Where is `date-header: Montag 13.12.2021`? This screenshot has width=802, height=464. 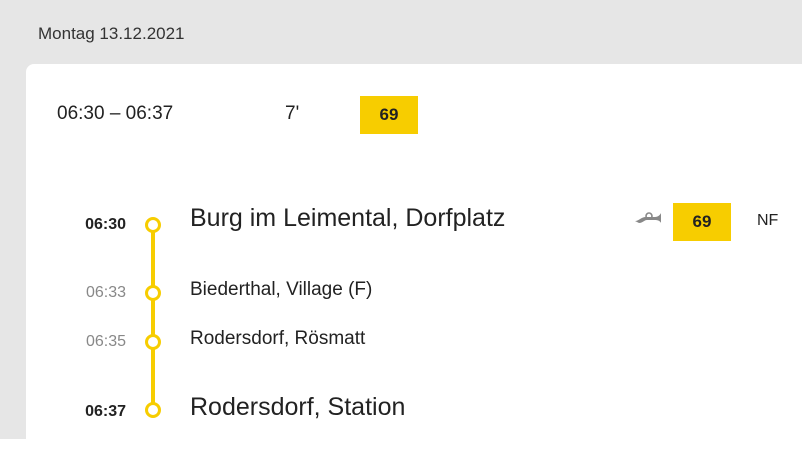
date-header: Montag 13.12.2021 is located at coordinates (111, 33).